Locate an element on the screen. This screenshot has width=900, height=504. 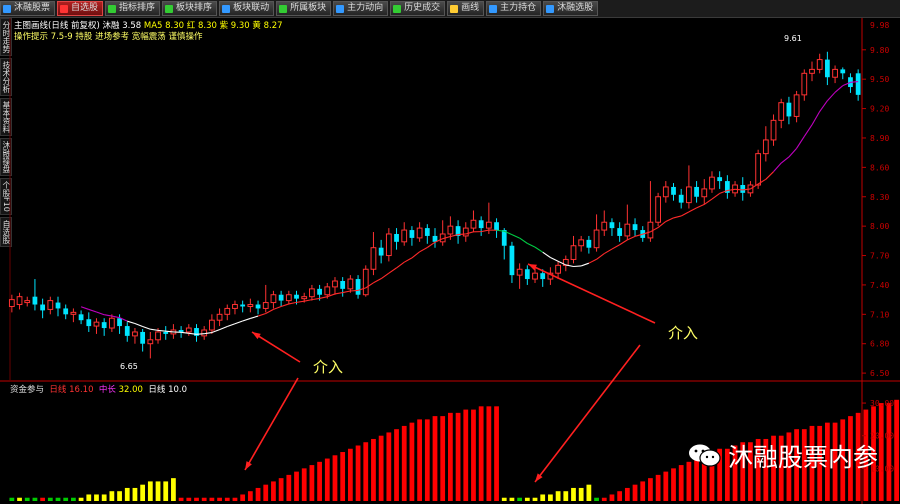
toolbar-button-10: 沐融选股 is located at coordinates (571, 8).